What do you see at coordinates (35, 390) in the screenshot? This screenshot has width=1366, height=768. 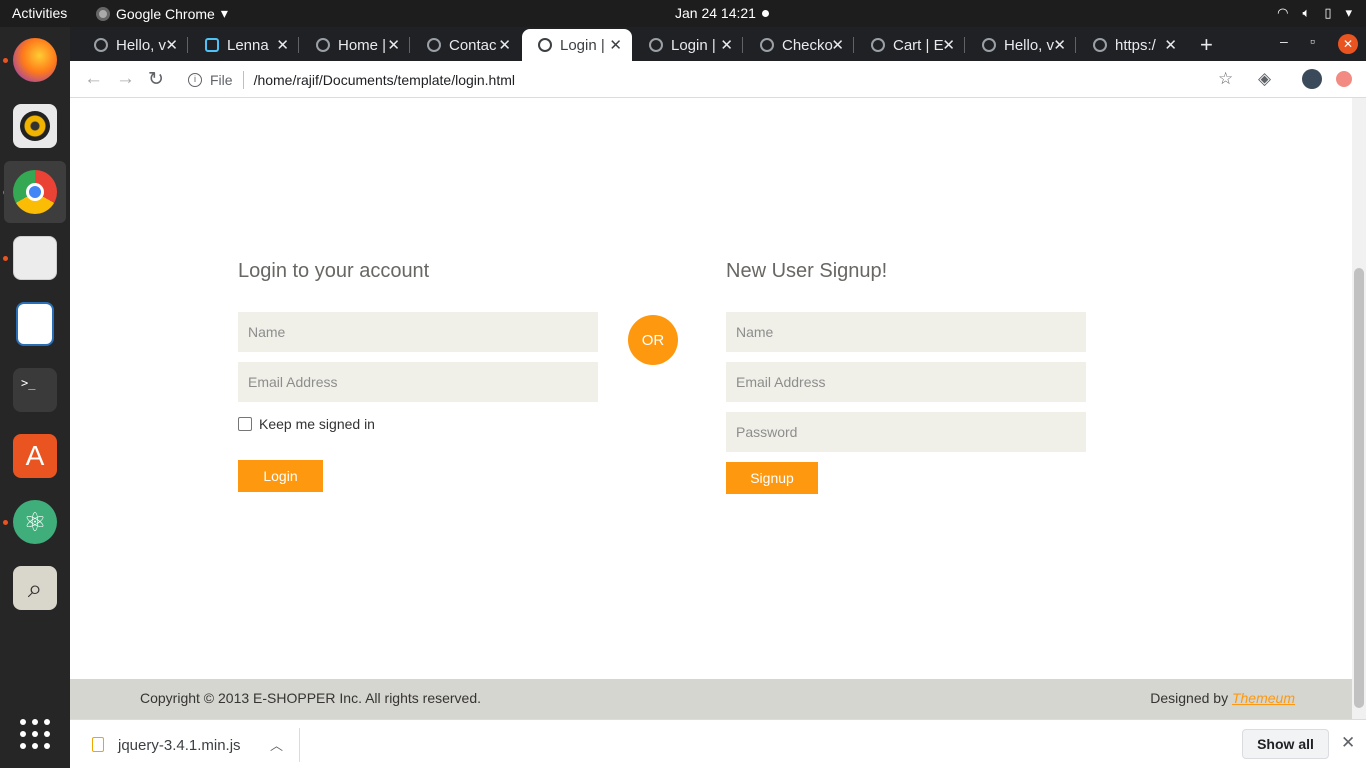 I see `terminal-launcher: >_` at bounding box center [35, 390].